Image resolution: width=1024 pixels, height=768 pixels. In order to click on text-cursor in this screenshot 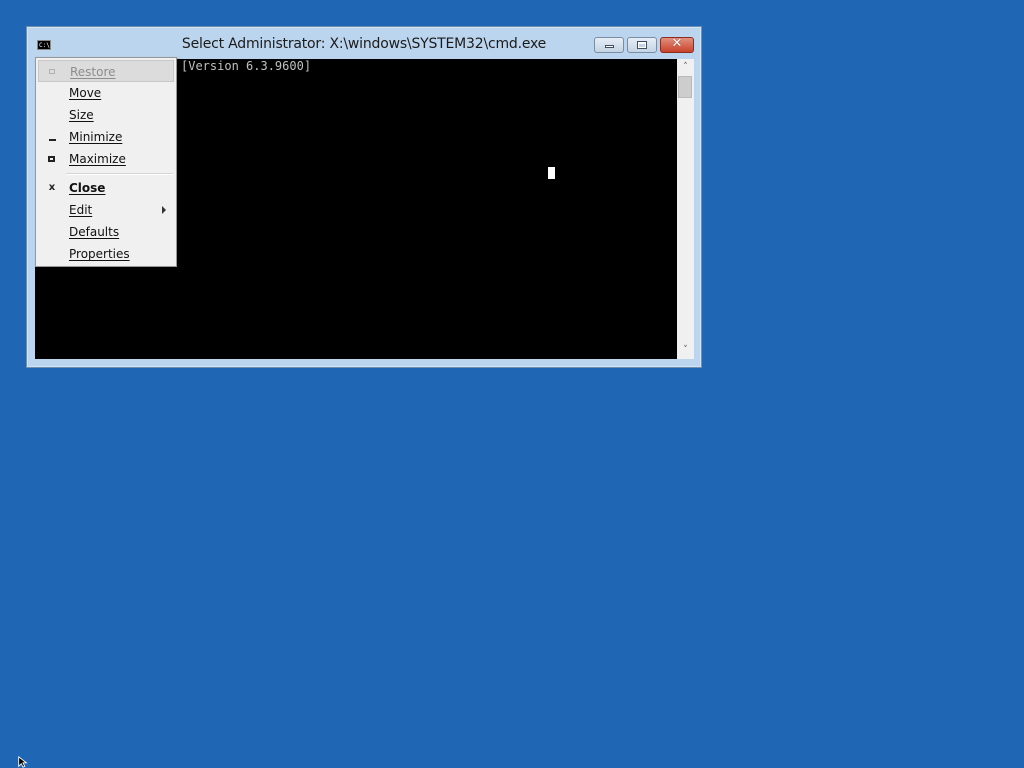, I will do `click(551, 173)`.